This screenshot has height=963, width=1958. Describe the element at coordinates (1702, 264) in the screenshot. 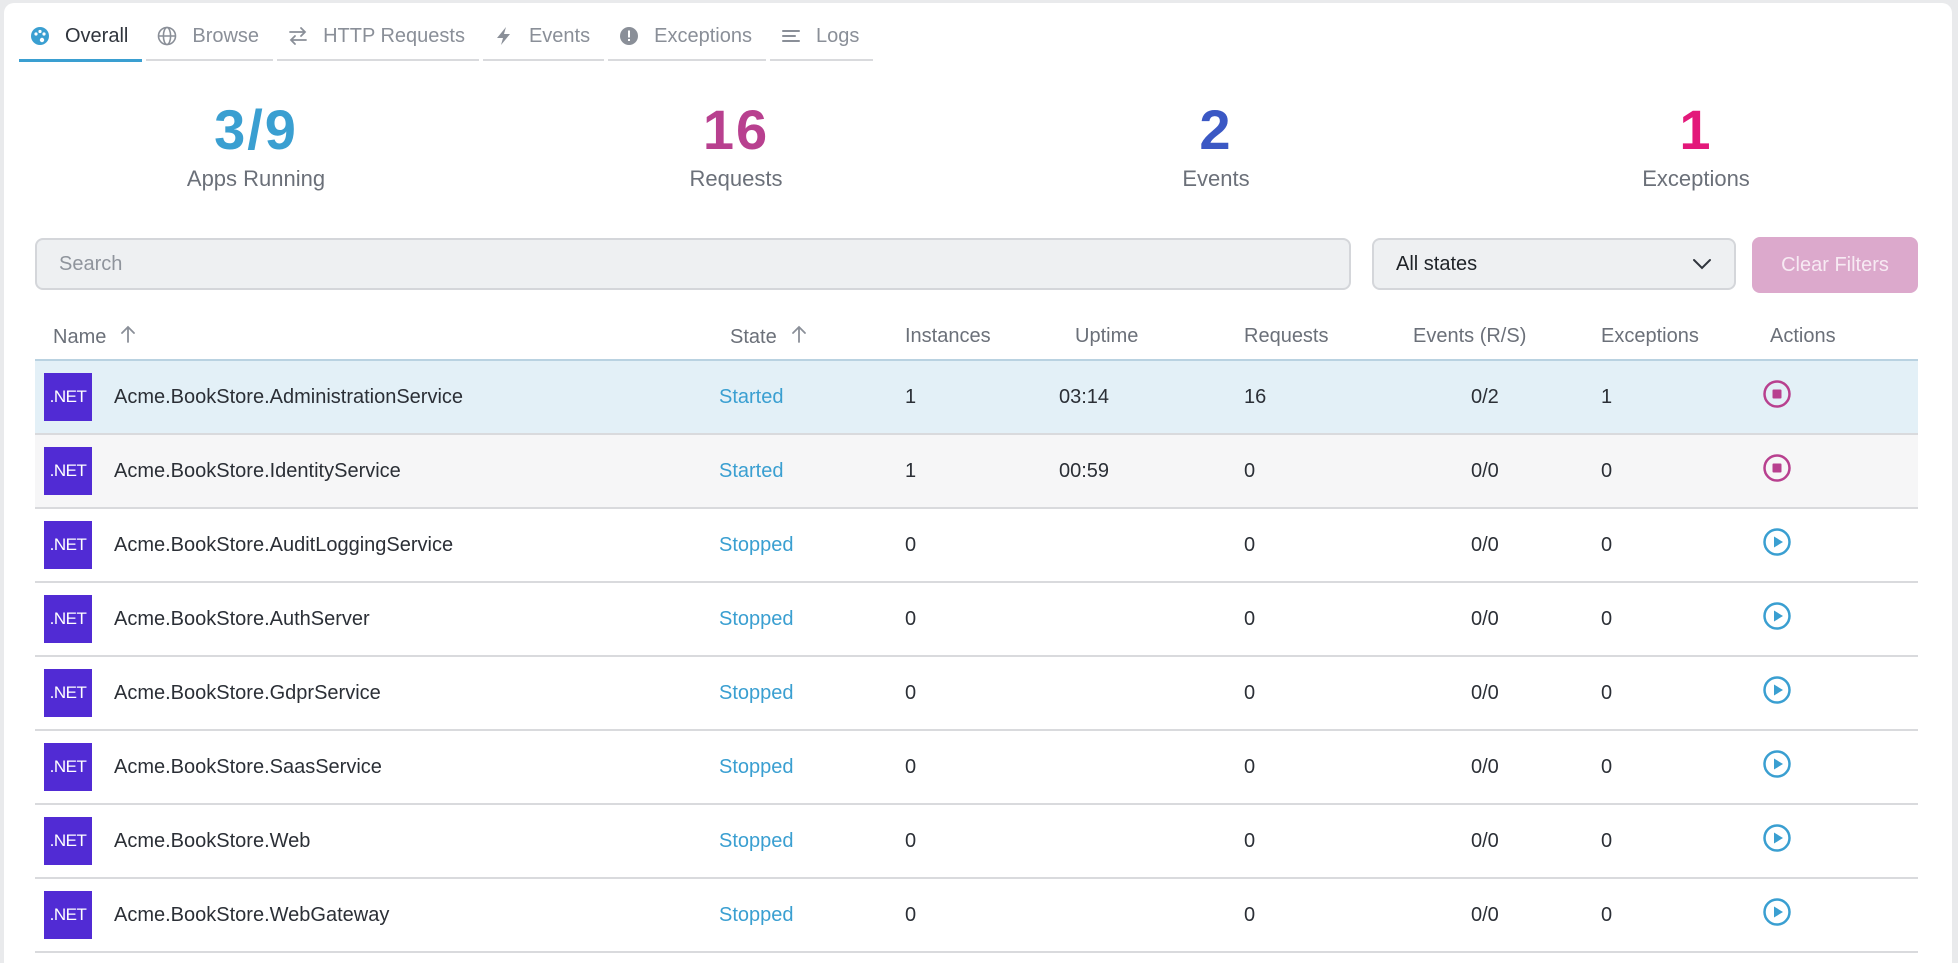

I see `chevron-down-icon` at that location.